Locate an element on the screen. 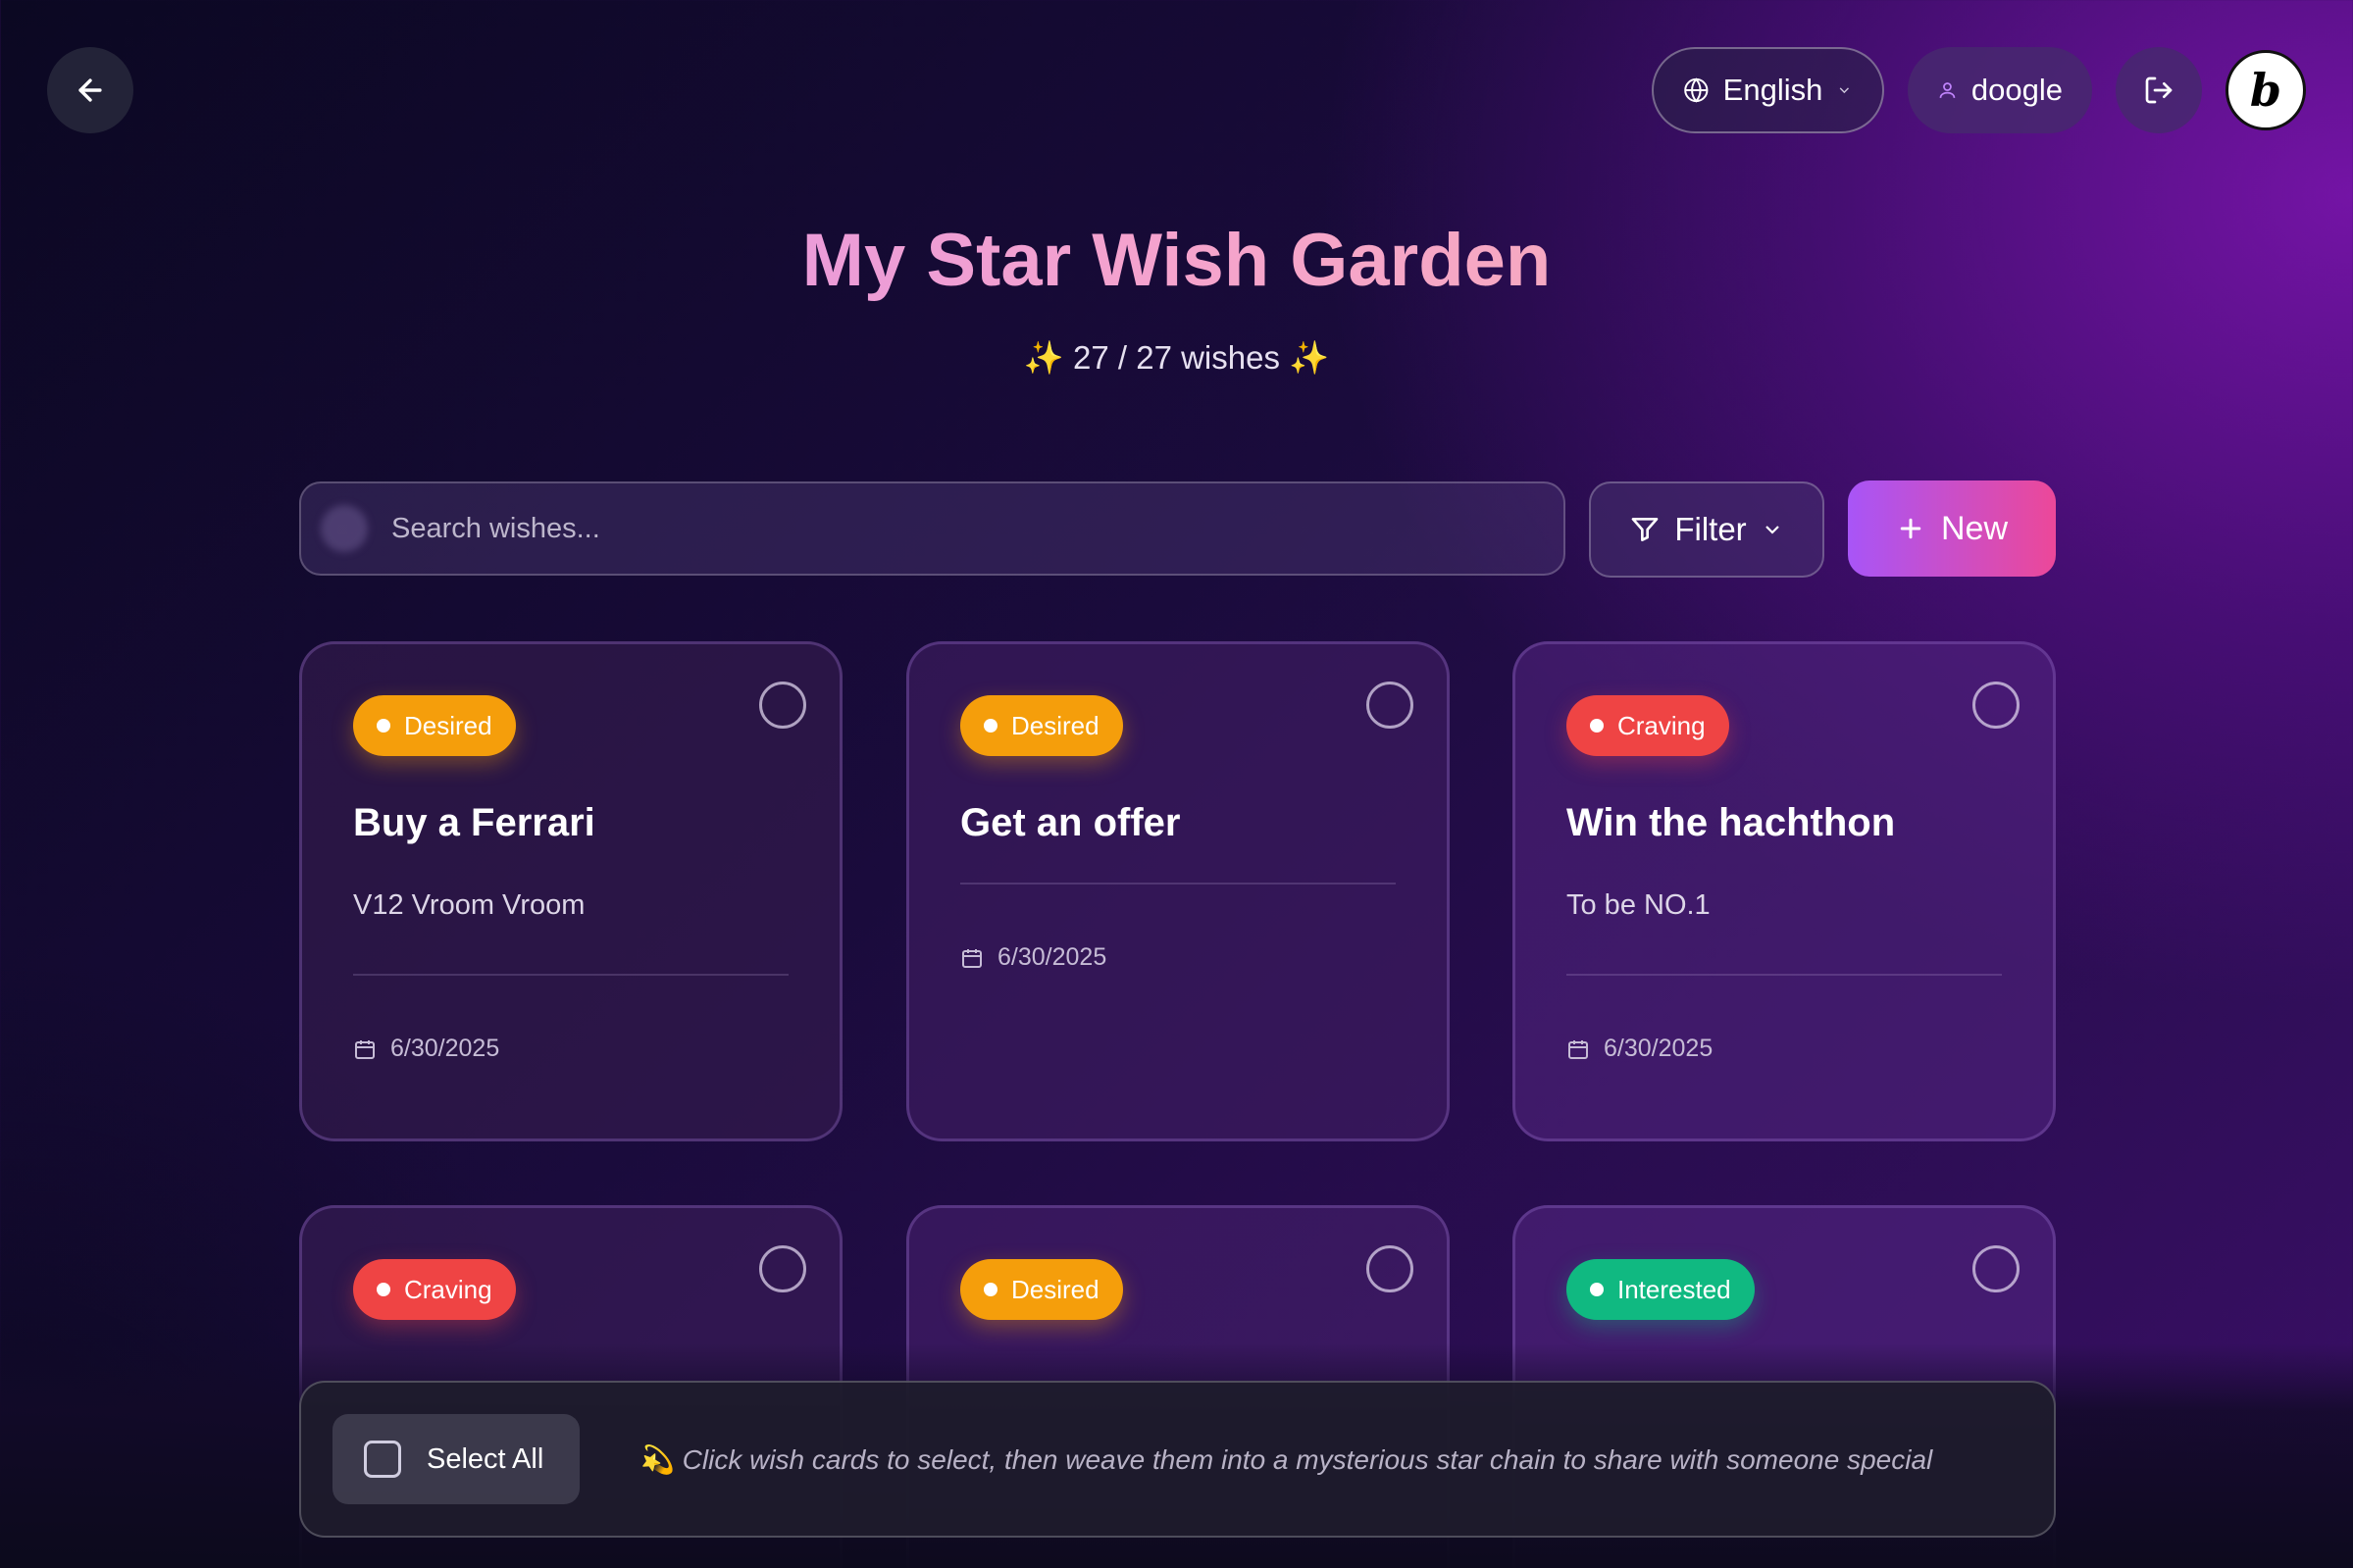 This screenshot has width=2353, height=1568. search-bar is located at coordinates (932, 528).